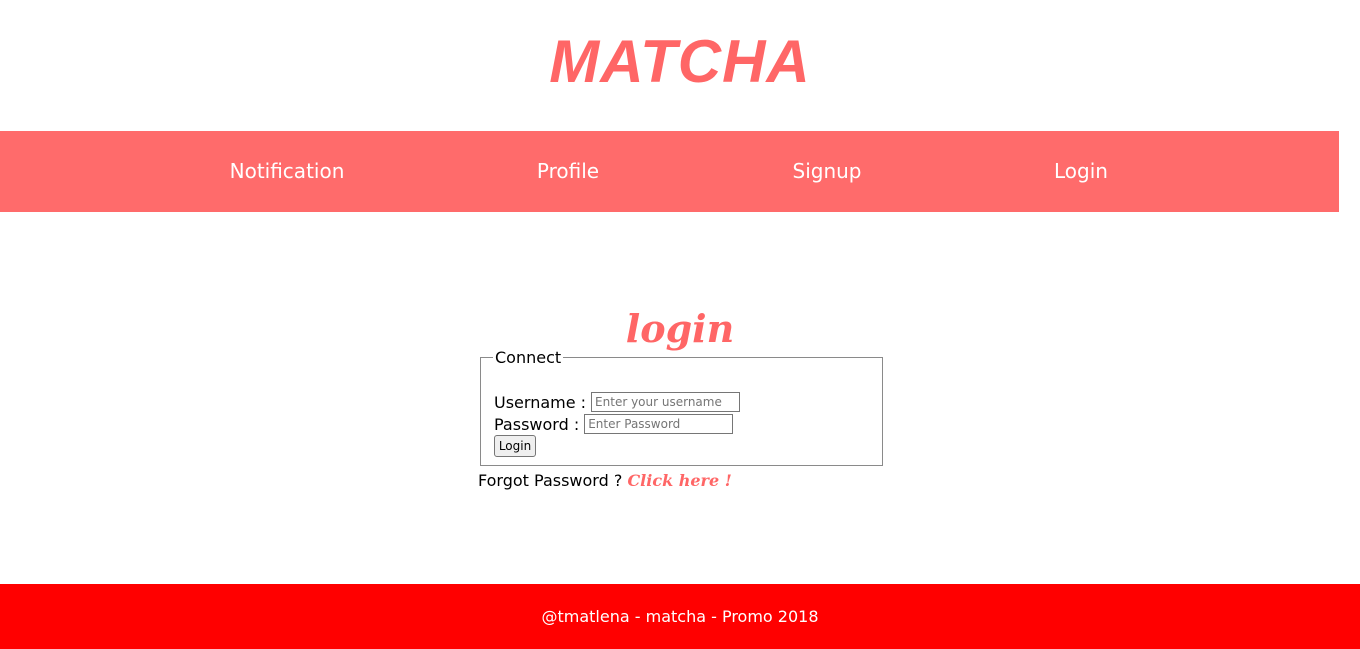 The image size is (1360, 649). What do you see at coordinates (1081, 171) in the screenshot?
I see `nav-item-login: Login` at bounding box center [1081, 171].